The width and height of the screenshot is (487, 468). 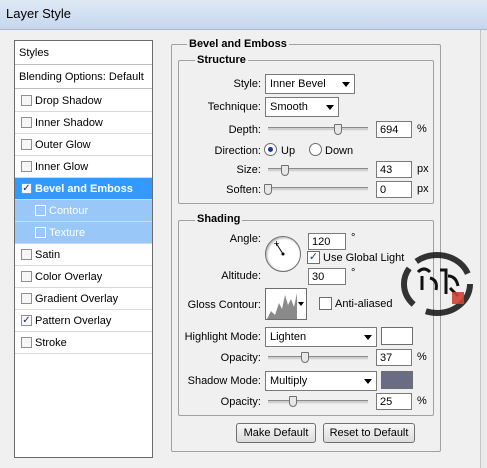 What do you see at coordinates (338, 129) in the screenshot?
I see `depth-slider-thumb` at bounding box center [338, 129].